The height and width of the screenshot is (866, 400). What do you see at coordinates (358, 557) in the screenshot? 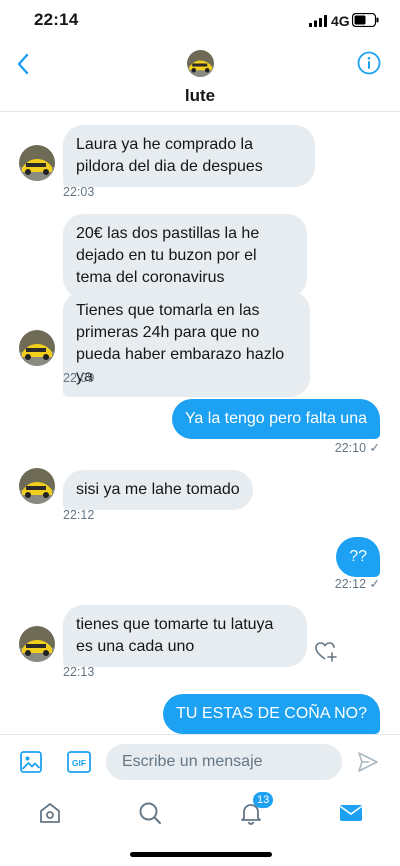
I see `message-bubble: ??` at bounding box center [358, 557].